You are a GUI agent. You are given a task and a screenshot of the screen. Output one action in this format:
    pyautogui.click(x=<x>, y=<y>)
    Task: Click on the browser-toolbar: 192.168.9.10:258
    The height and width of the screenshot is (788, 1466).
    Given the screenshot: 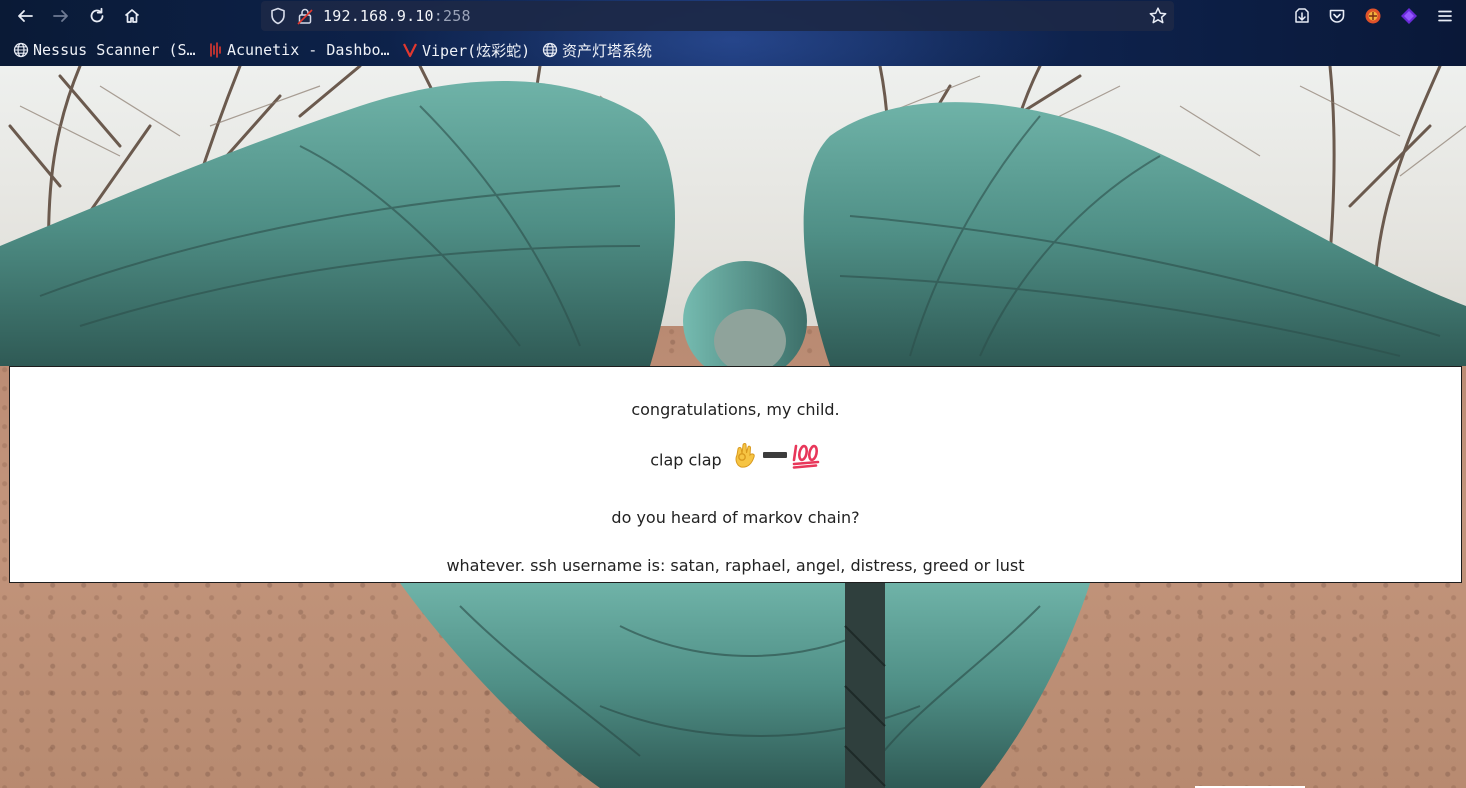 What is the action you would take?
    pyautogui.click(x=733, y=16)
    